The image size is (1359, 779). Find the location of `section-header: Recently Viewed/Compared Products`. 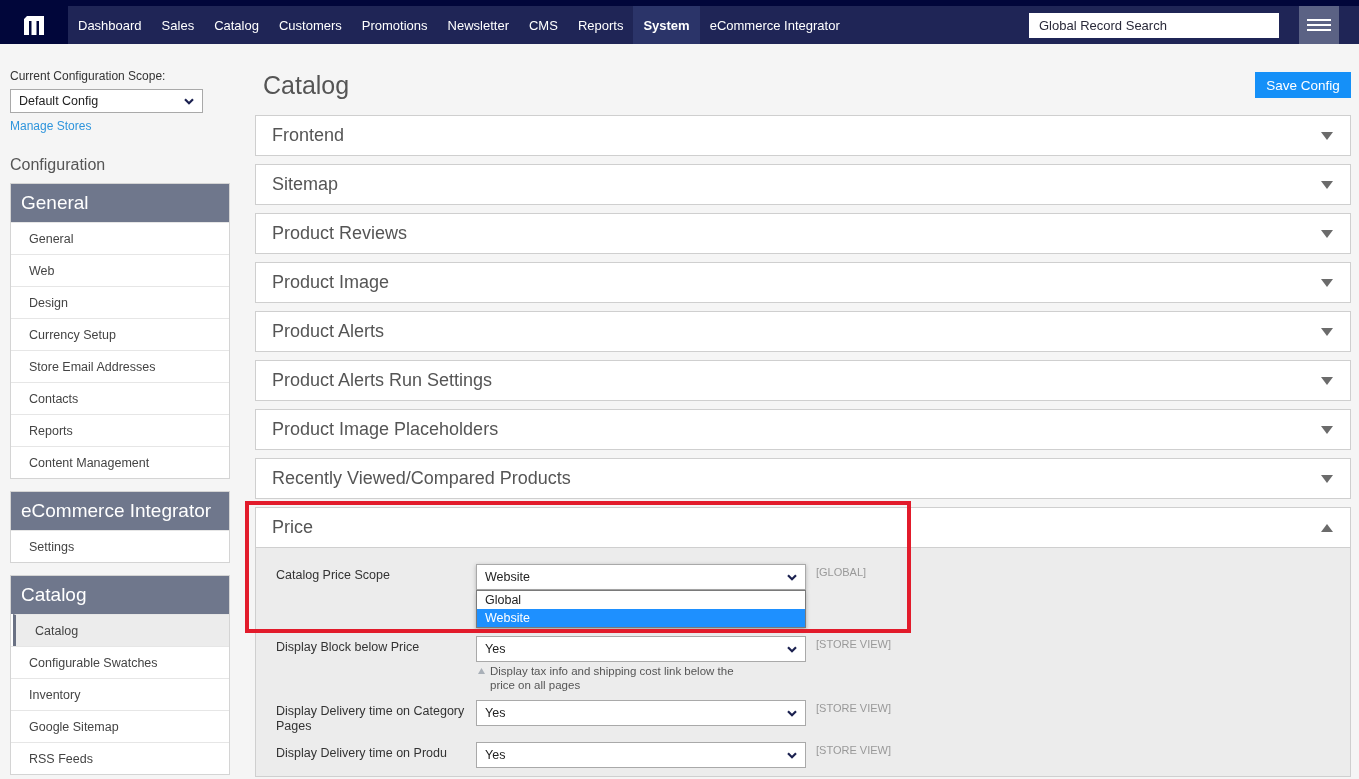

section-header: Recently Viewed/Compared Products is located at coordinates (803, 478).